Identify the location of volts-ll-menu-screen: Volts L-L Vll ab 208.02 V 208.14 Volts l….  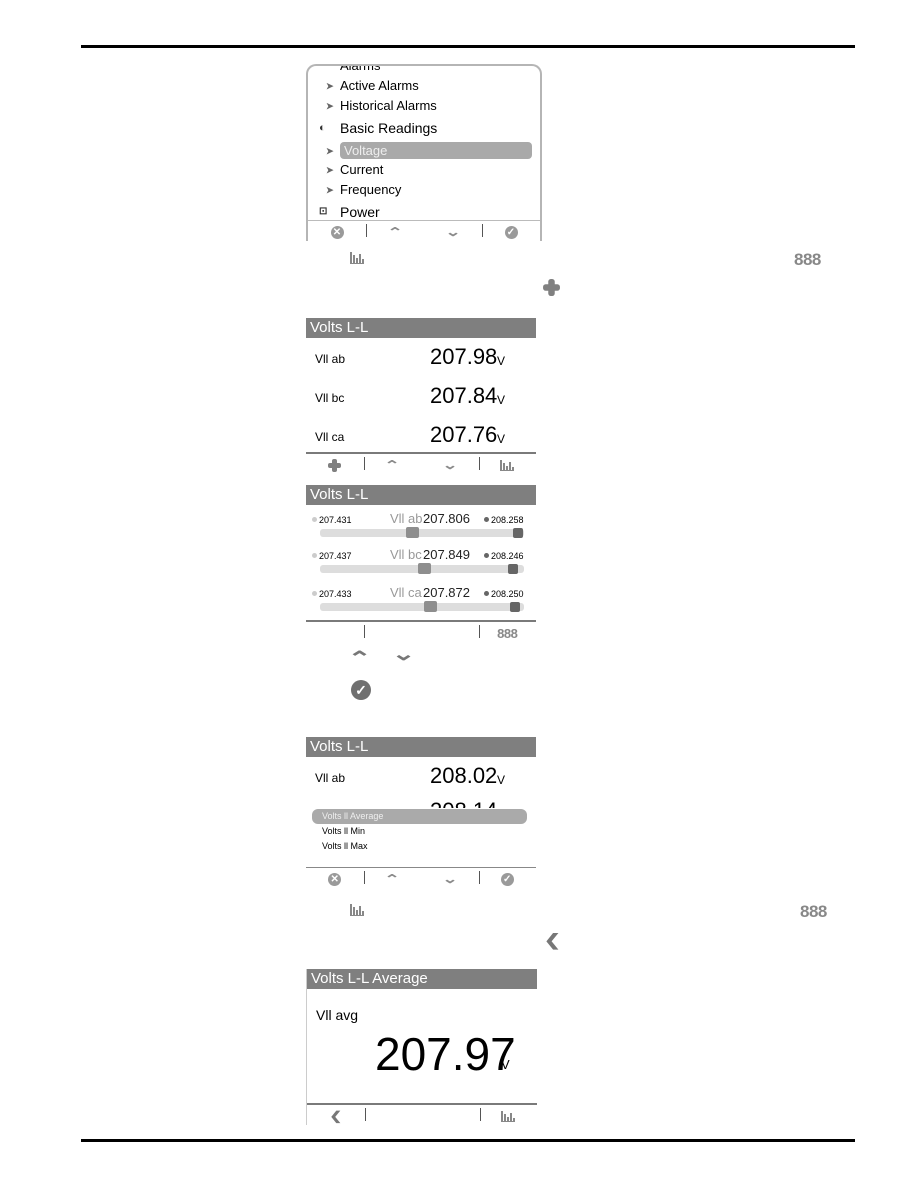
(421, 813).